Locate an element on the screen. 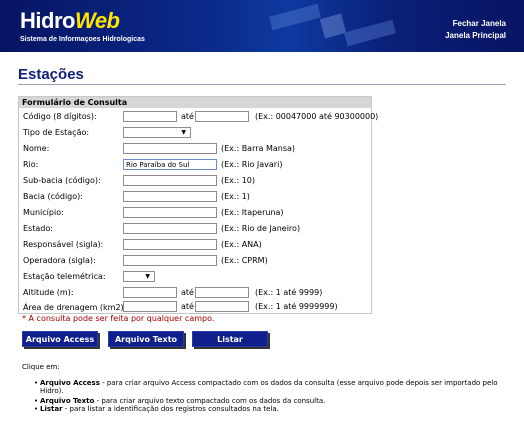 The height and width of the screenshot is (424, 524). row-estado: Estado: (Ex.: Rio de Janeiro) is located at coordinates (195, 229).